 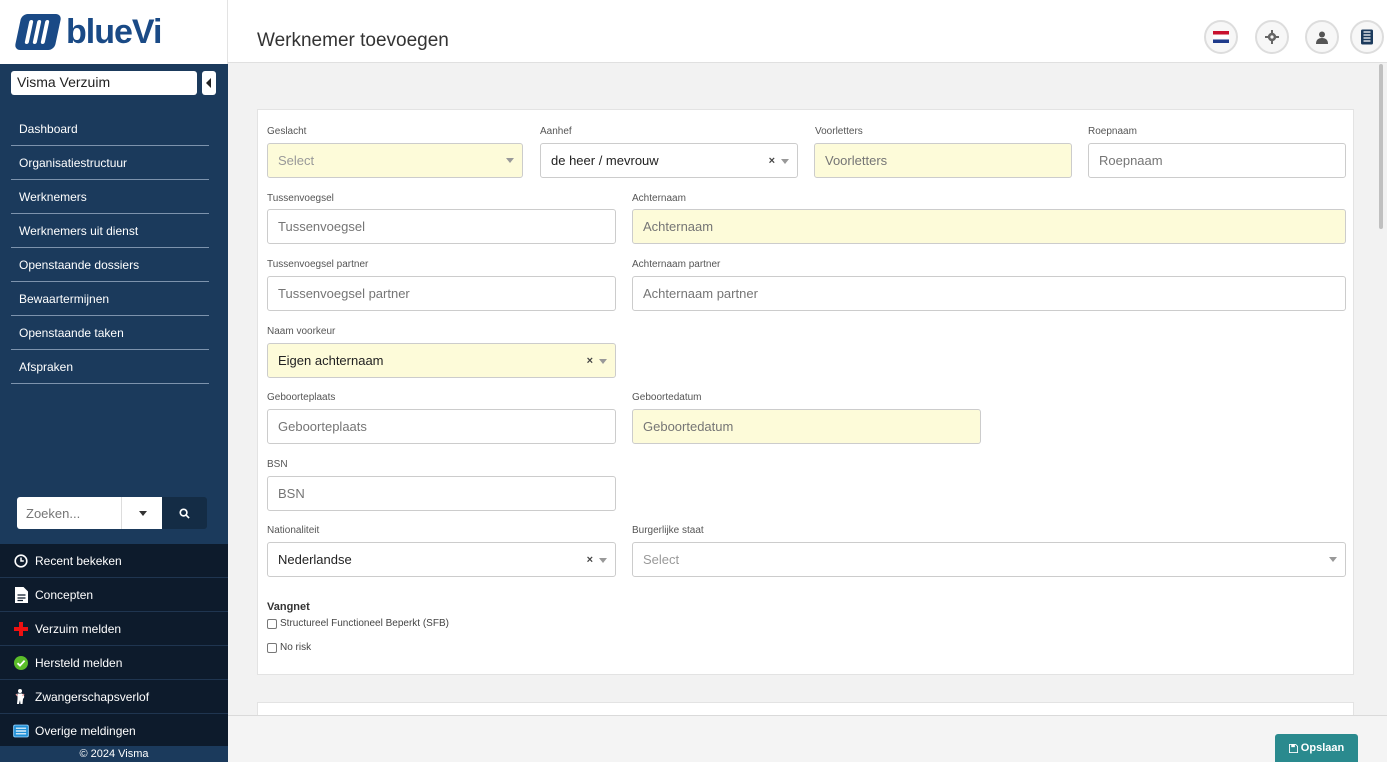 I want to click on geslacht-label: Geslacht, so click(x=287, y=131).